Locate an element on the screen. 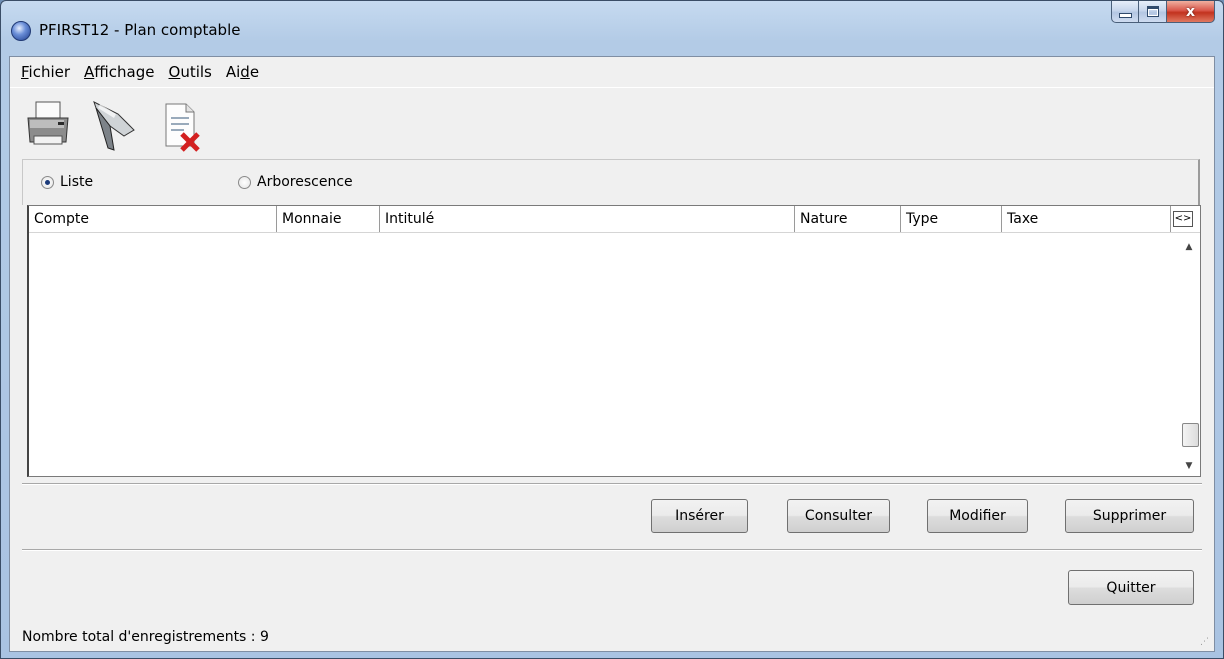 This screenshot has height=659, width=1224. menu-fichier: Fichier is located at coordinates (45, 72).